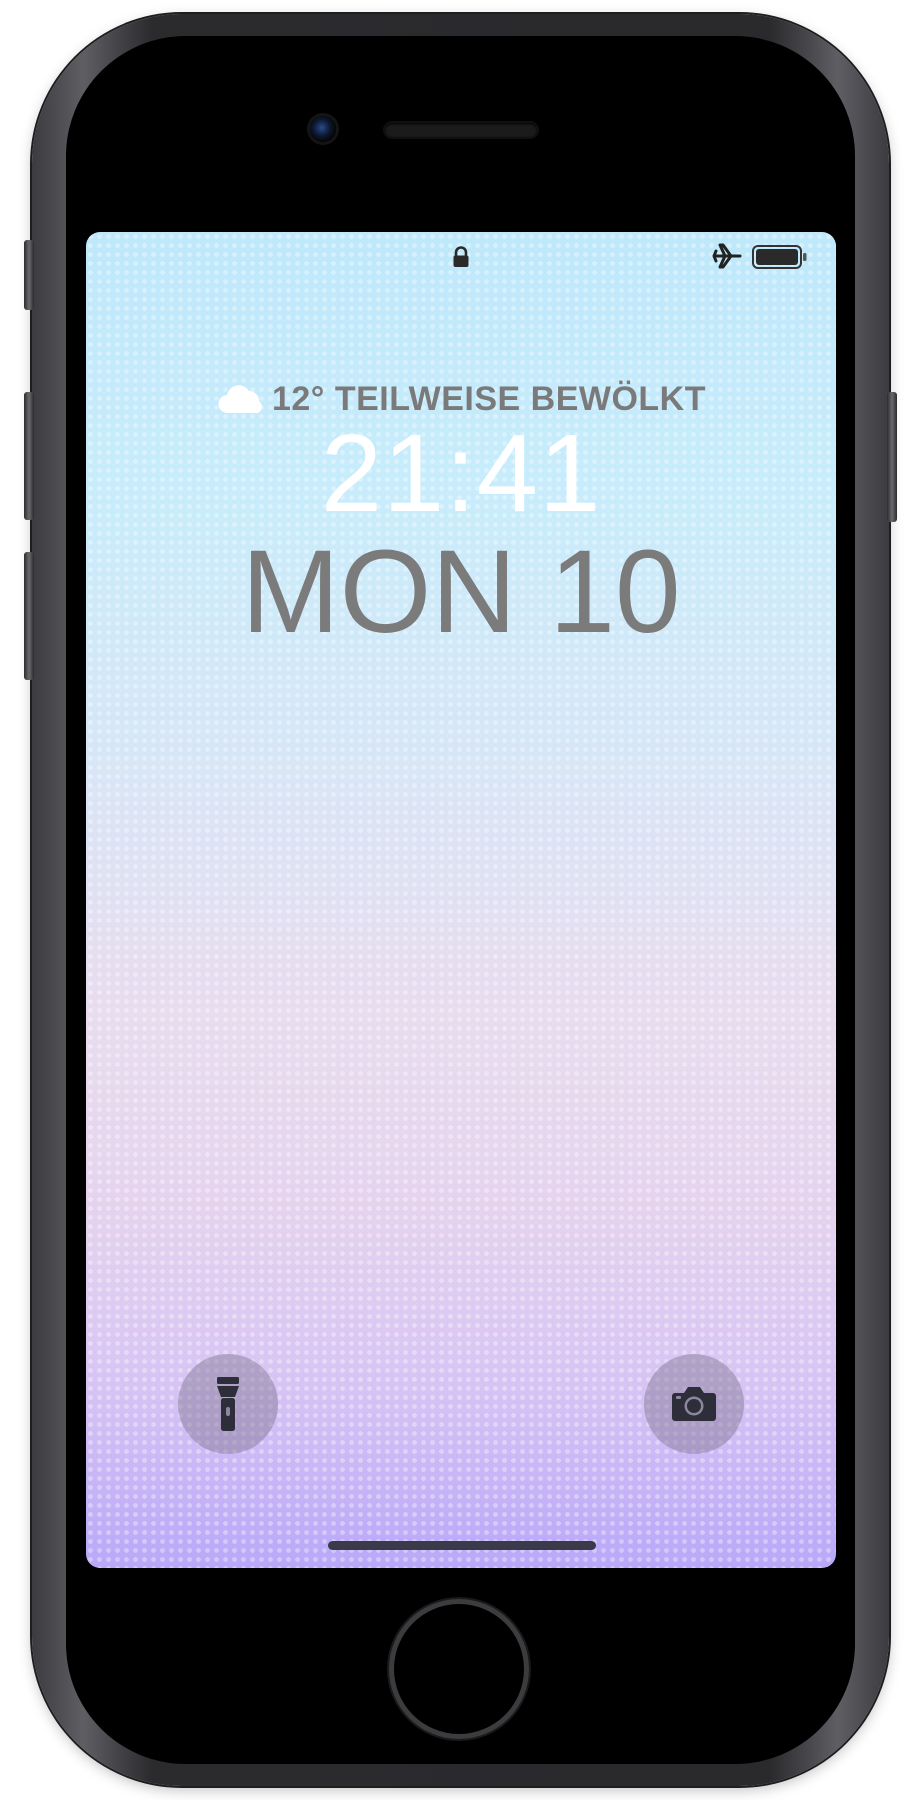 The height and width of the screenshot is (1800, 920). I want to click on flashlight-button, so click(228, 1404).